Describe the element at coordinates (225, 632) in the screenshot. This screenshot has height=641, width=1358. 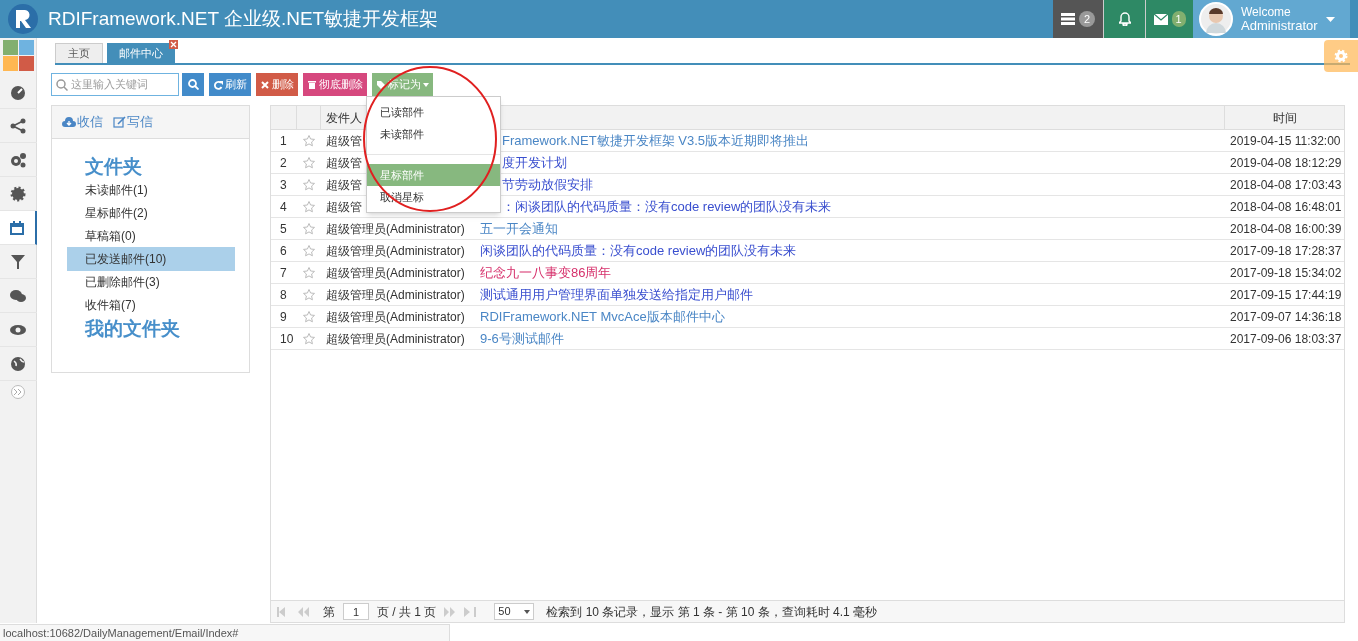
I see `status-url: localhost:10682/DailyManagement/Email/Index#` at that location.